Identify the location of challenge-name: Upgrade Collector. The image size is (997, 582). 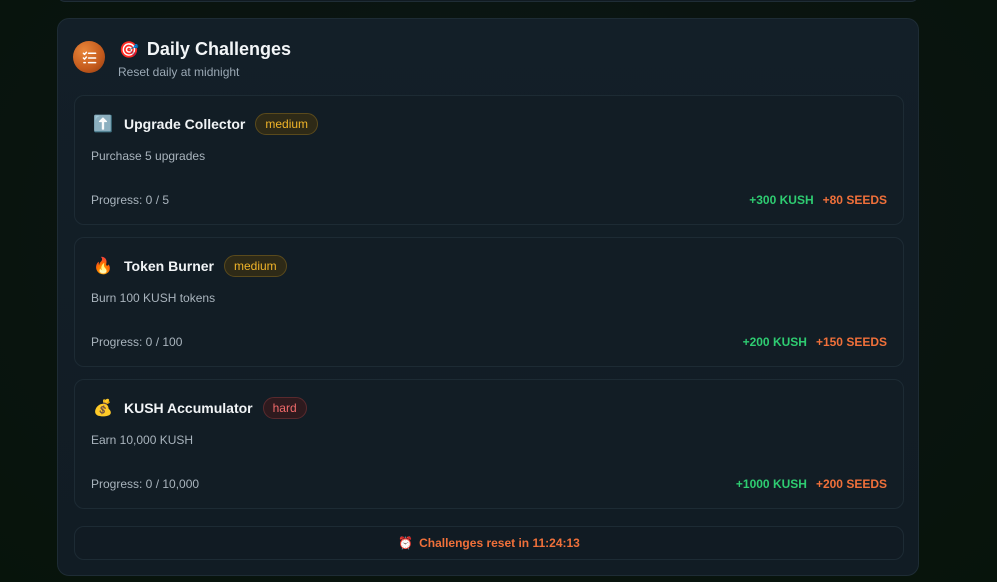
(185, 124).